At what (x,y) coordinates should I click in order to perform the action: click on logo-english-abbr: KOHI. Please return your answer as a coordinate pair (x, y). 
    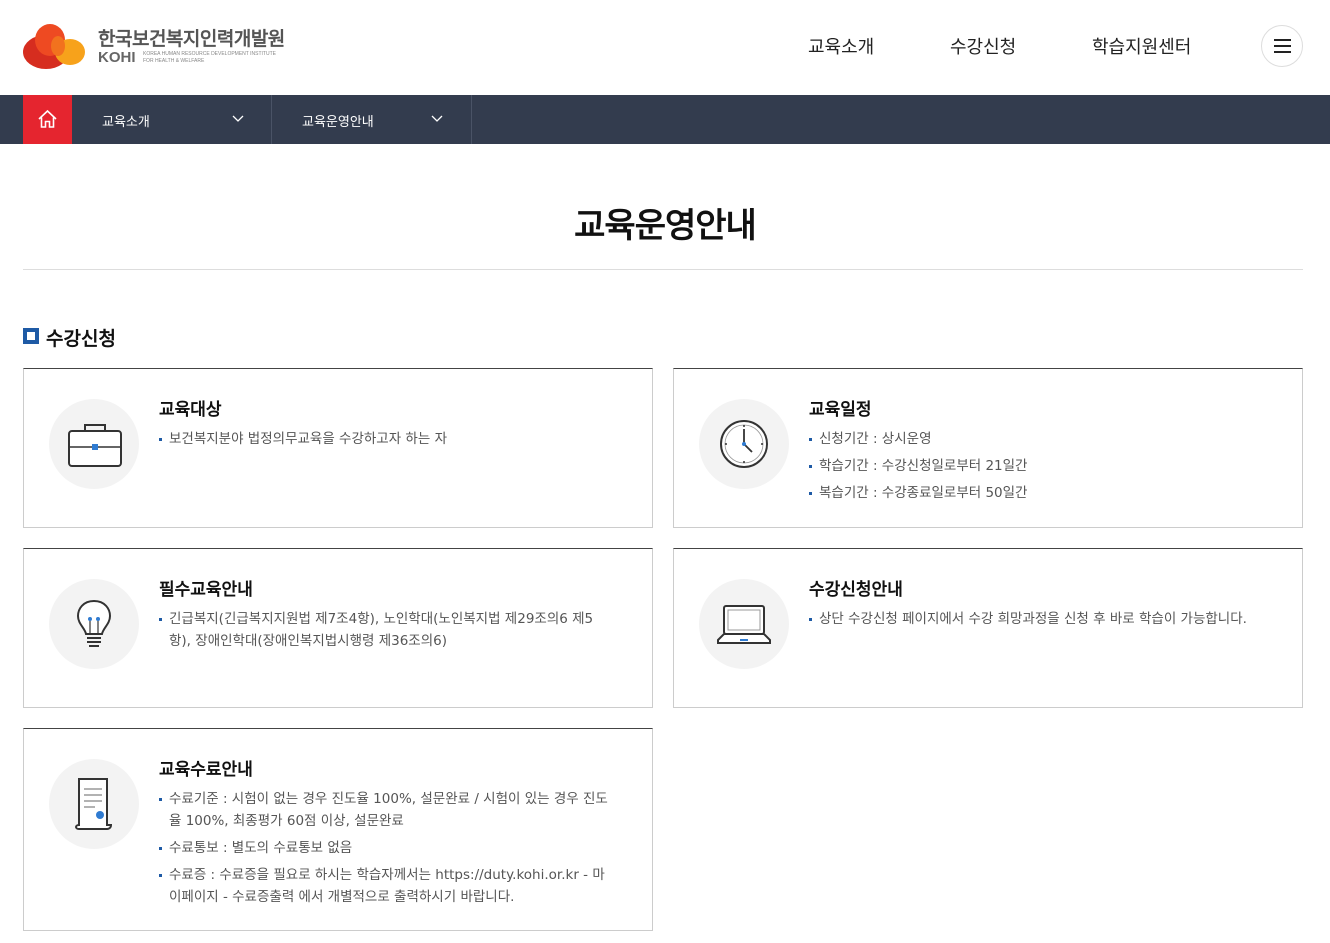
    Looking at the image, I should click on (117, 57).